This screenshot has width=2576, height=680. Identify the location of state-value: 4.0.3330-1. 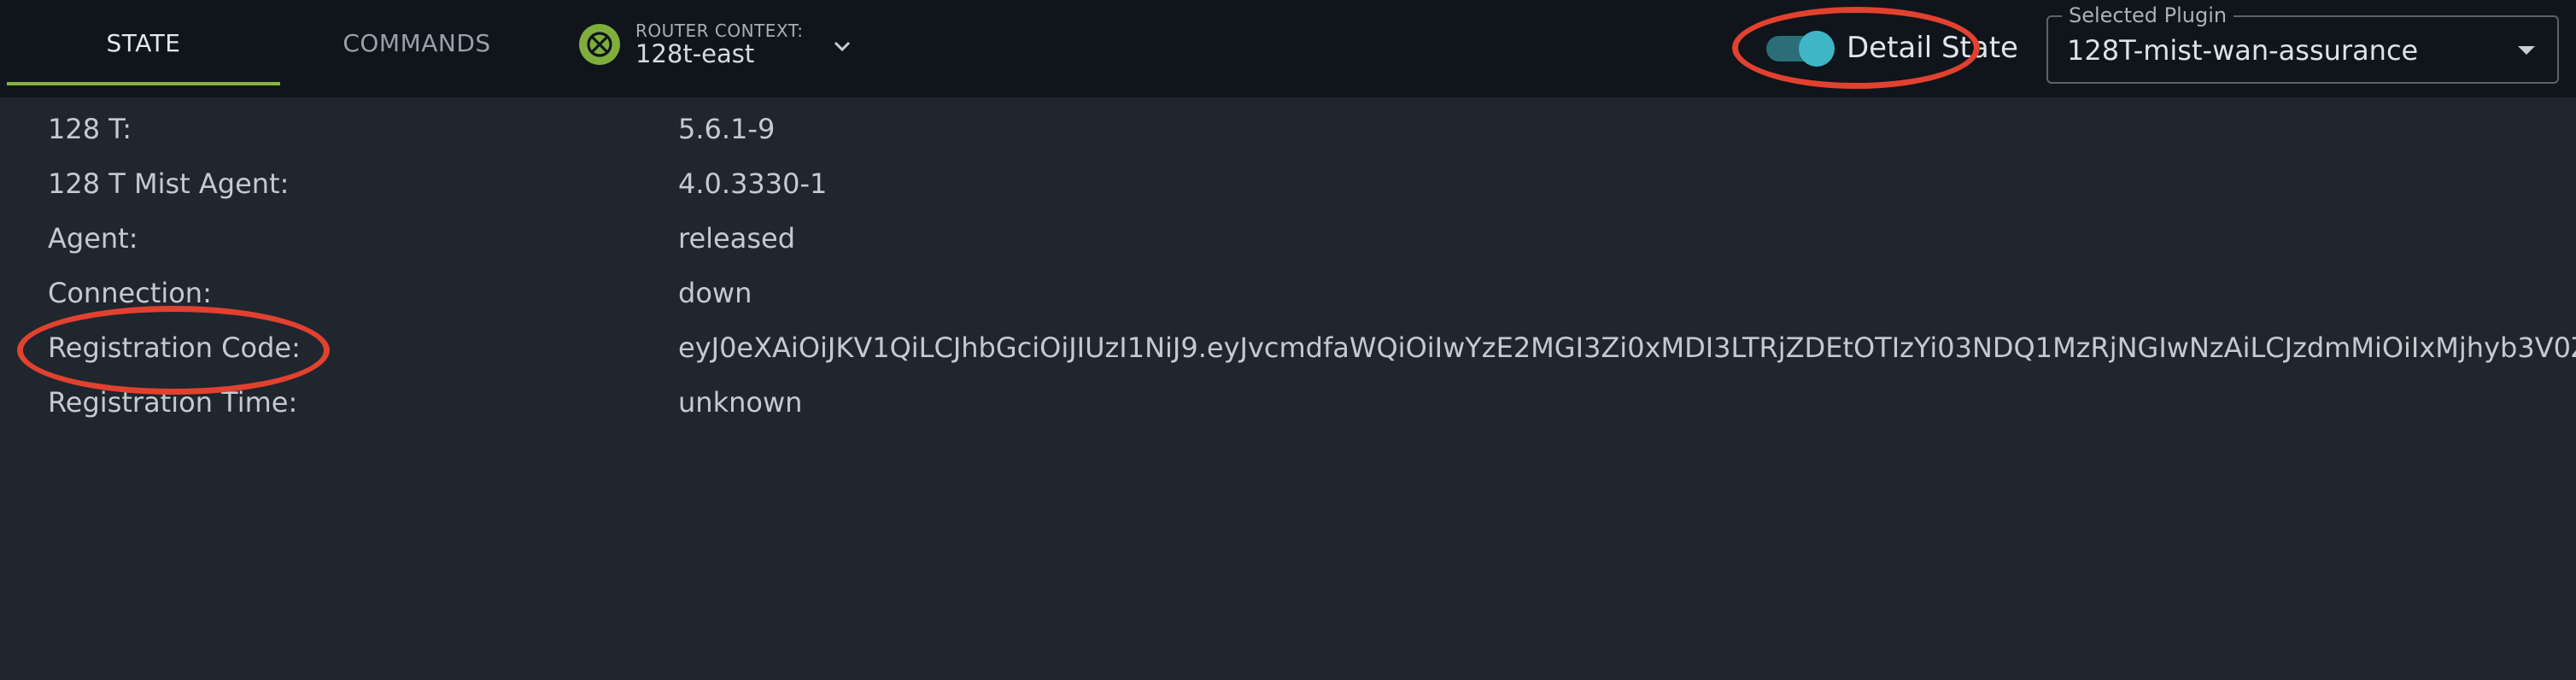
(753, 184).